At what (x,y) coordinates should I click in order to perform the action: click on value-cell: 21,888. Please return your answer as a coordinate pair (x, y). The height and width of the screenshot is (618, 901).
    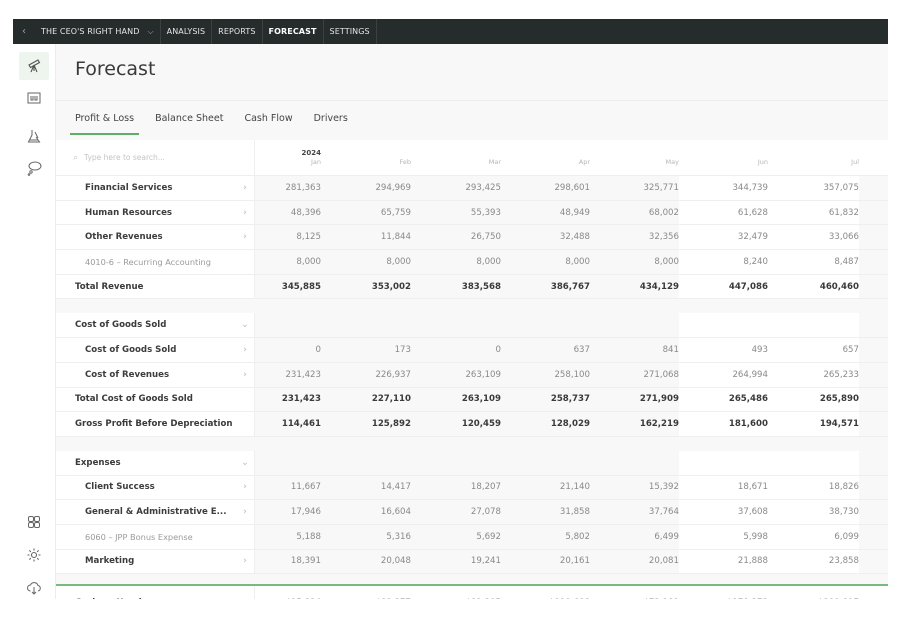
    Looking at the image, I should click on (723, 561).